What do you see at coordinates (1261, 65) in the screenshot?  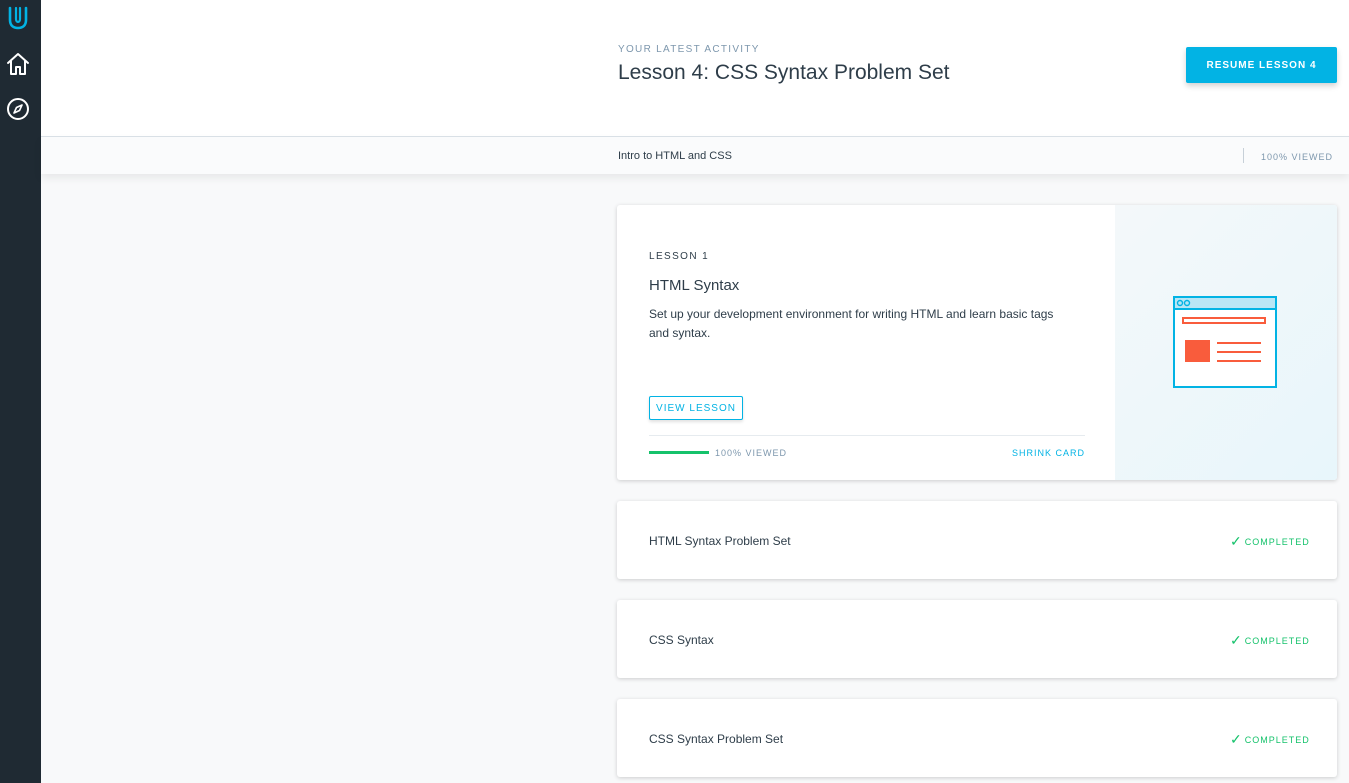 I see `resume-lesson-button: RESUME LESSON 4` at bounding box center [1261, 65].